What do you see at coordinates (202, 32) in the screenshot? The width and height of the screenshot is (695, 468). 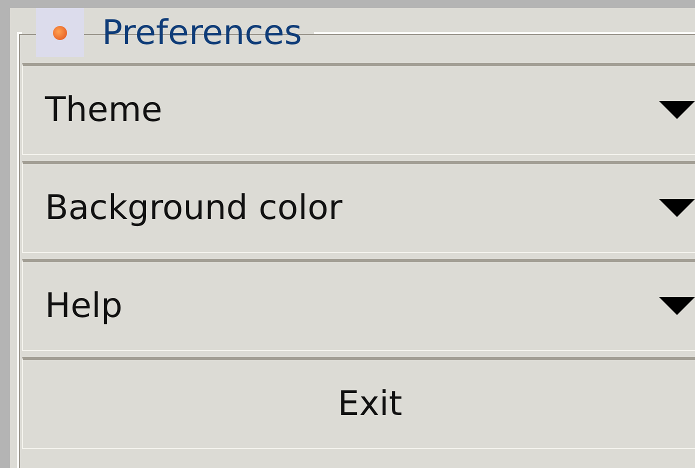 I see `group-title: Preferences` at bounding box center [202, 32].